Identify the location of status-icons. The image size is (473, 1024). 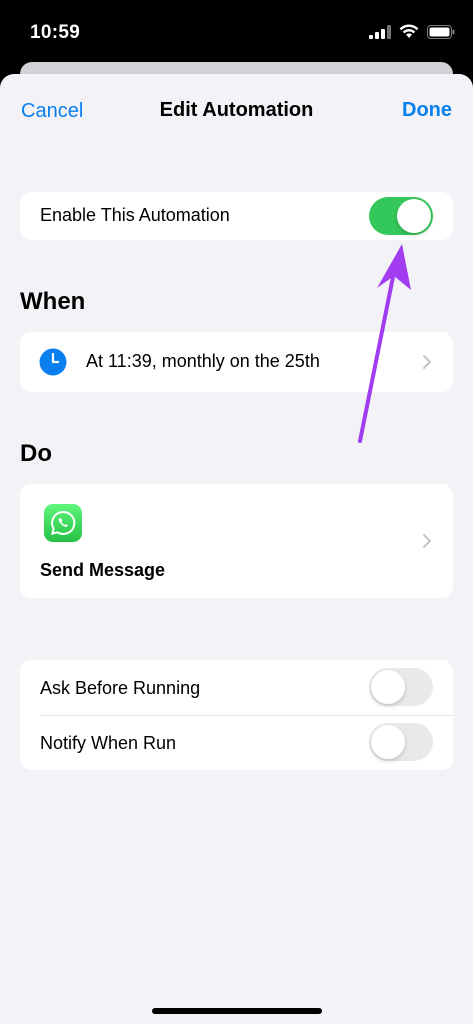
(412, 31).